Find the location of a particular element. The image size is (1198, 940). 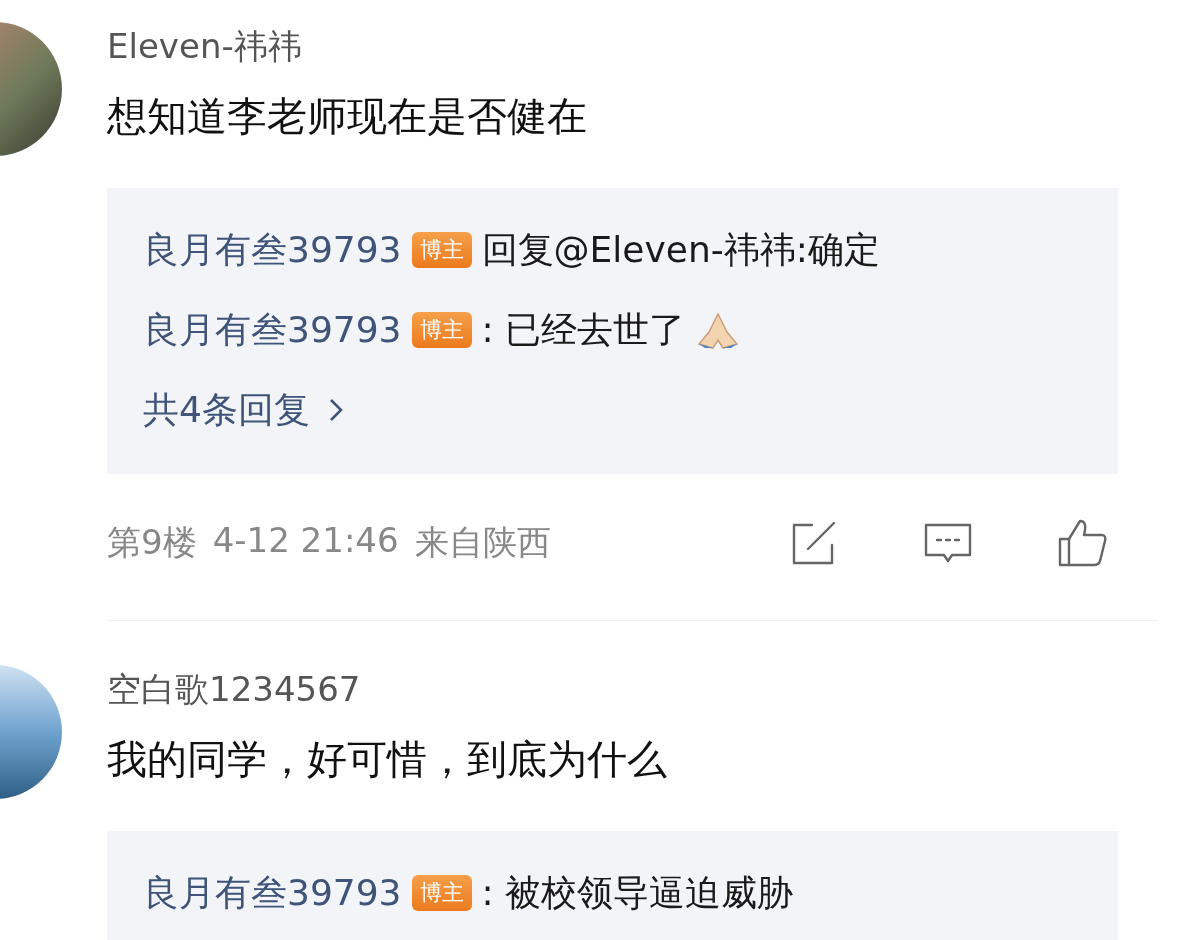

comment-author: 空白歌1234567 is located at coordinates (612, 689).